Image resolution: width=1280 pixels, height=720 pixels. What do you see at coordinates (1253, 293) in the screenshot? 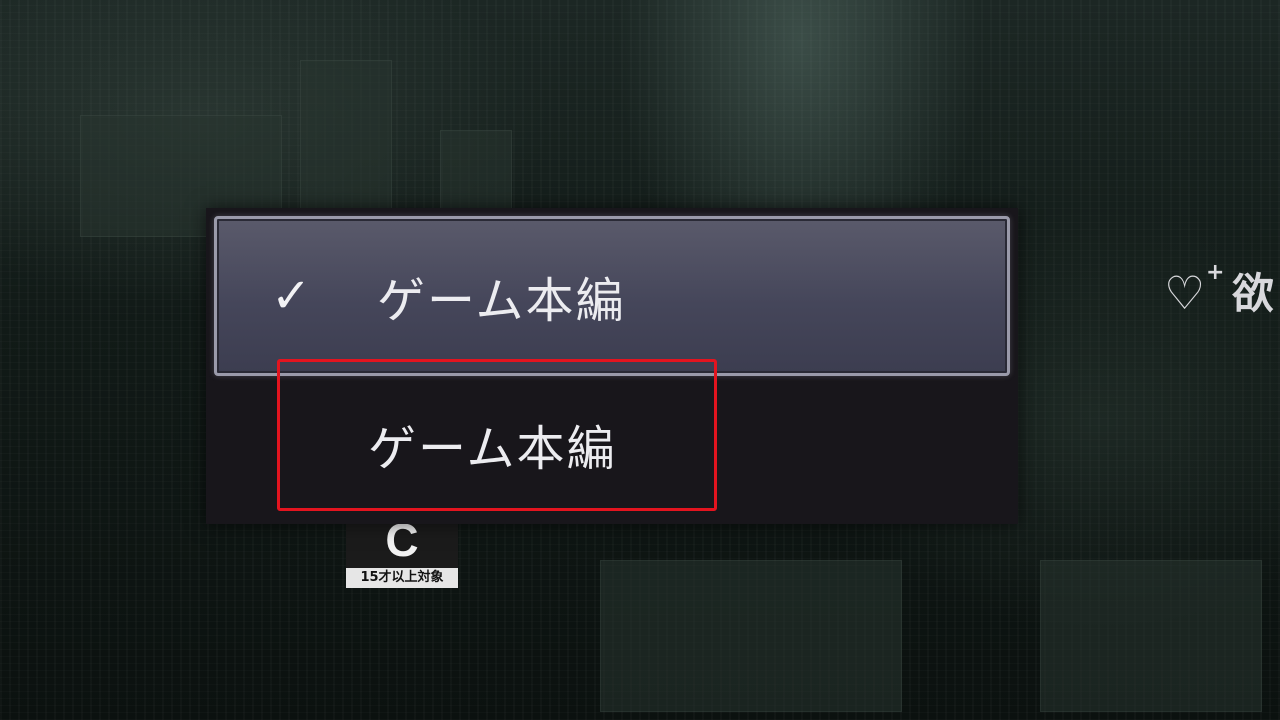
I see `wishlist-label: 欲` at bounding box center [1253, 293].